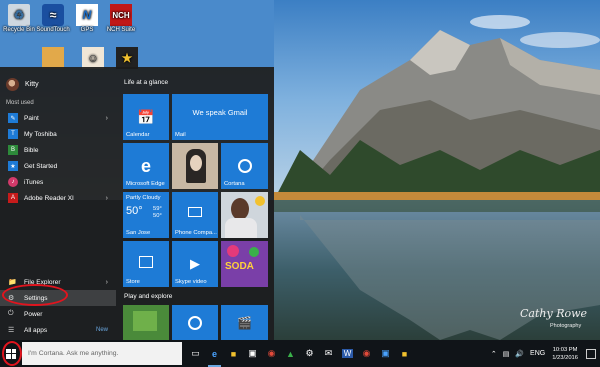 The height and width of the screenshot is (367, 600). Describe the element at coordinates (347, 353) in the screenshot. I see `word-icon: W` at that location.